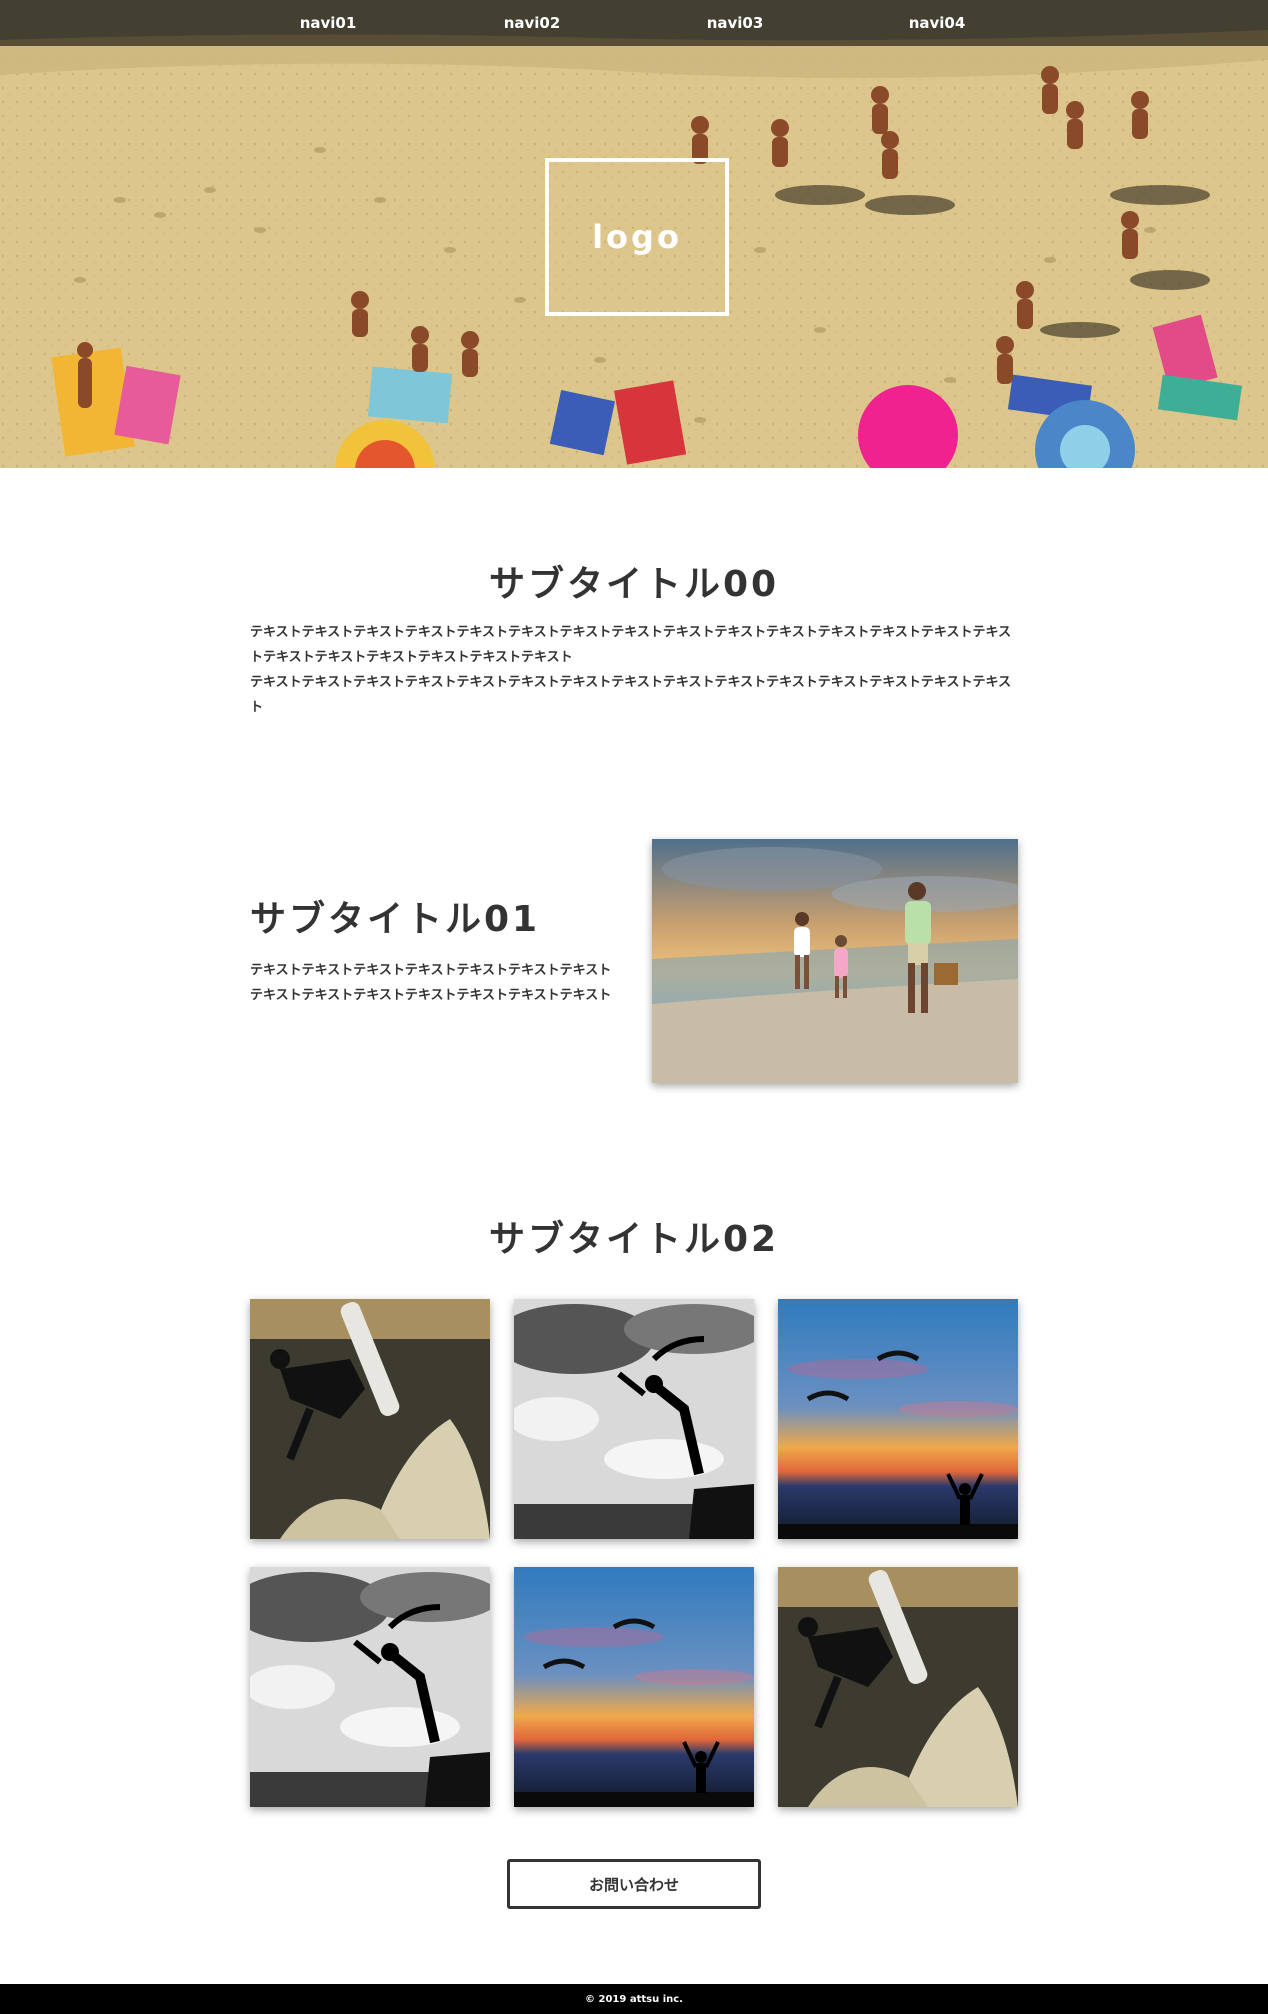 The width and height of the screenshot is (1268, 2014). What do you see at coordinates (898, 1419) in the screenshot?
I see `gallery-image-paragliding-sunset` at bounding box center [898, 1419].